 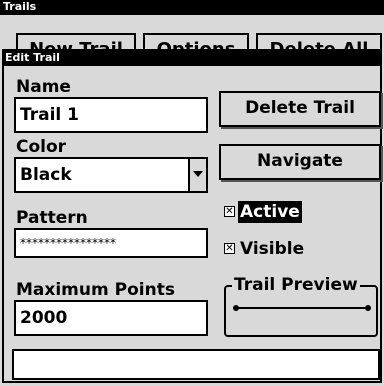 I want to click on active-checkbox: ✕, so click(x=229, y=211).